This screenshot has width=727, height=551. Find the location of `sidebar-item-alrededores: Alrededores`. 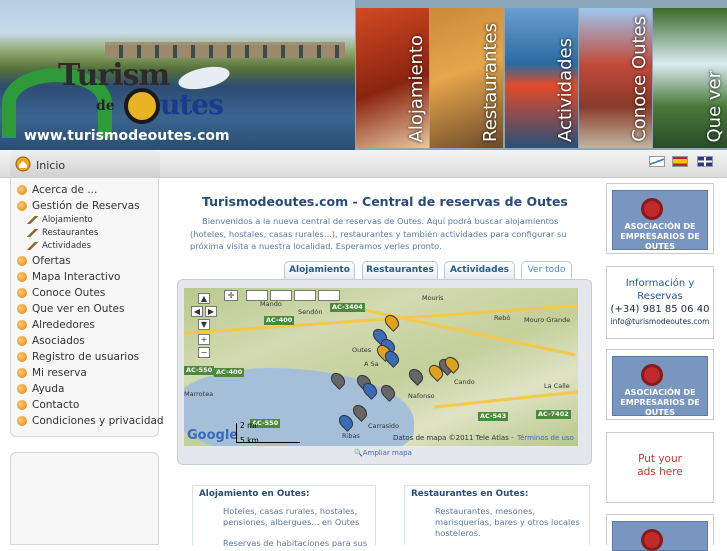

sidebar-item-alrededores: Alrededores is located at coordinates (56, 325).